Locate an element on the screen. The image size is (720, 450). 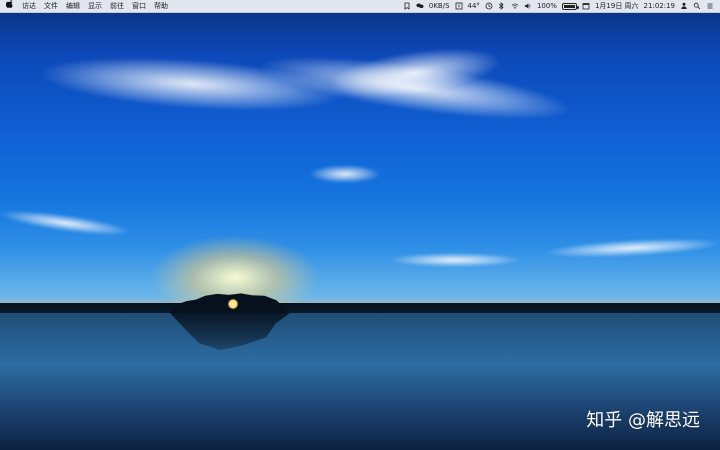
user-icon is located at coordinates (684, 6).